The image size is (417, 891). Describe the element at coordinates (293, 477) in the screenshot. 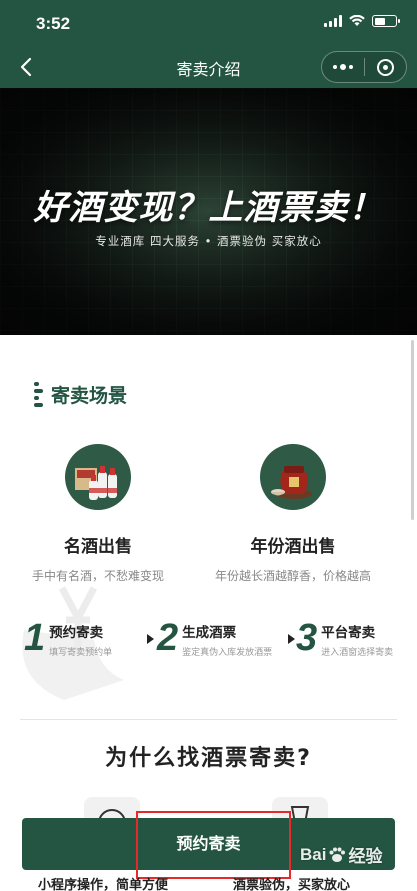

I see `wine-jar-icon` at that location.